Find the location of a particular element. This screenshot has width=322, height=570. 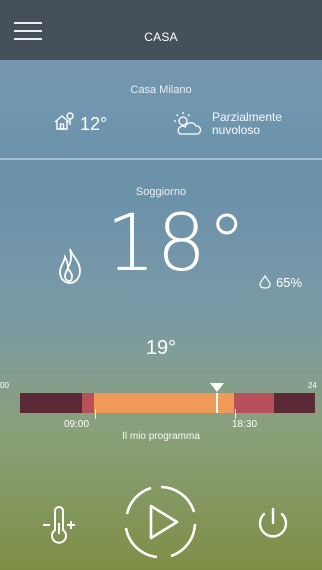

program-end-time: 18:30 is located at coordinates (245, 424).